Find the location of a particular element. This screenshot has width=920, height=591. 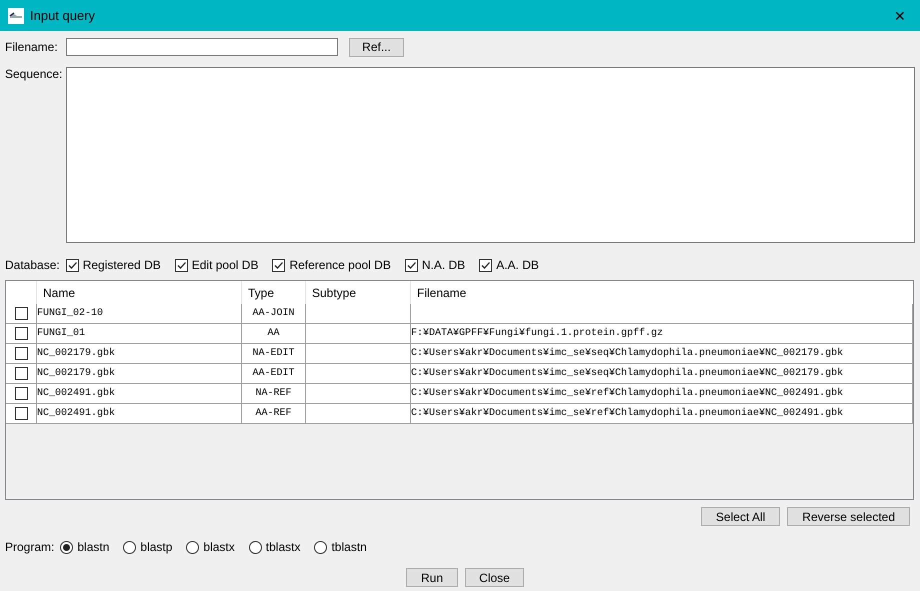

table-cell: NC_002491.gbk is located at coordinates (138, 414).